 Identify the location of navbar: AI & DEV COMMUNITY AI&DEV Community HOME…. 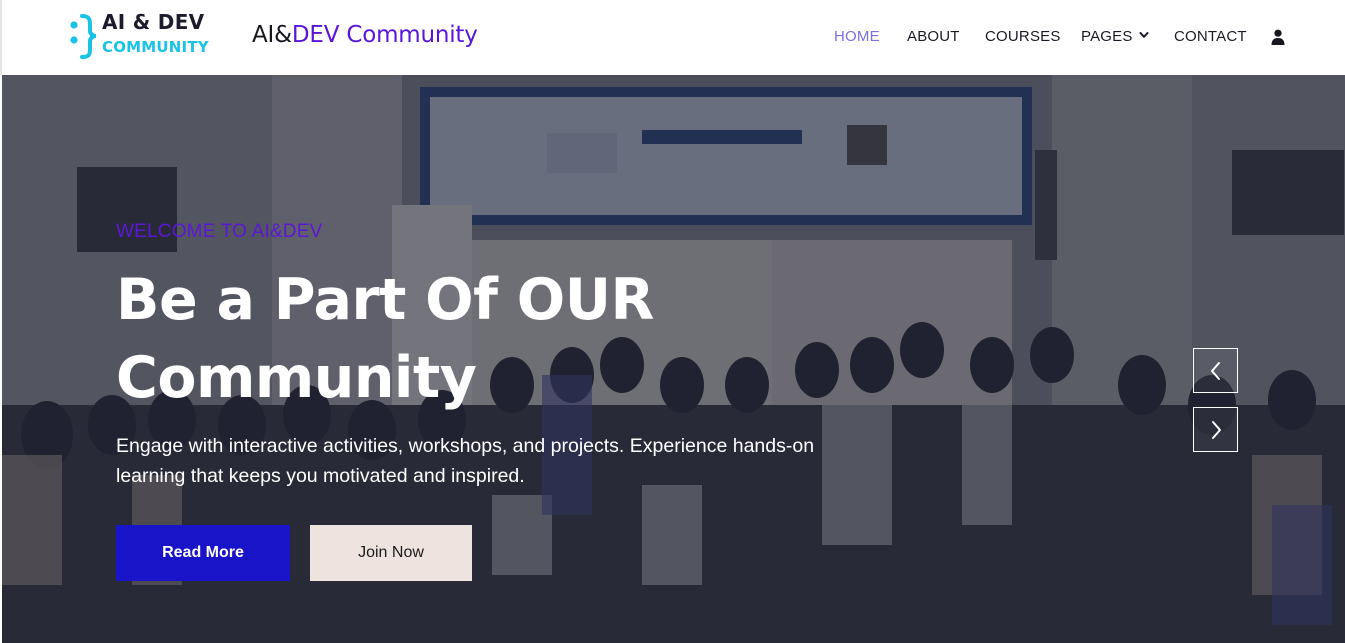
(672, 37).